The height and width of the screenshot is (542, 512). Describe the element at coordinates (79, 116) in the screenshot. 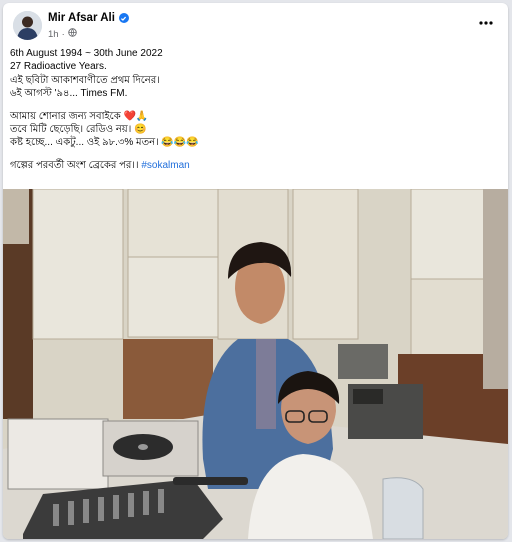

I see `post-line: আমায় শোনার জন্য সবাইকে ❤️🙏` at that location.